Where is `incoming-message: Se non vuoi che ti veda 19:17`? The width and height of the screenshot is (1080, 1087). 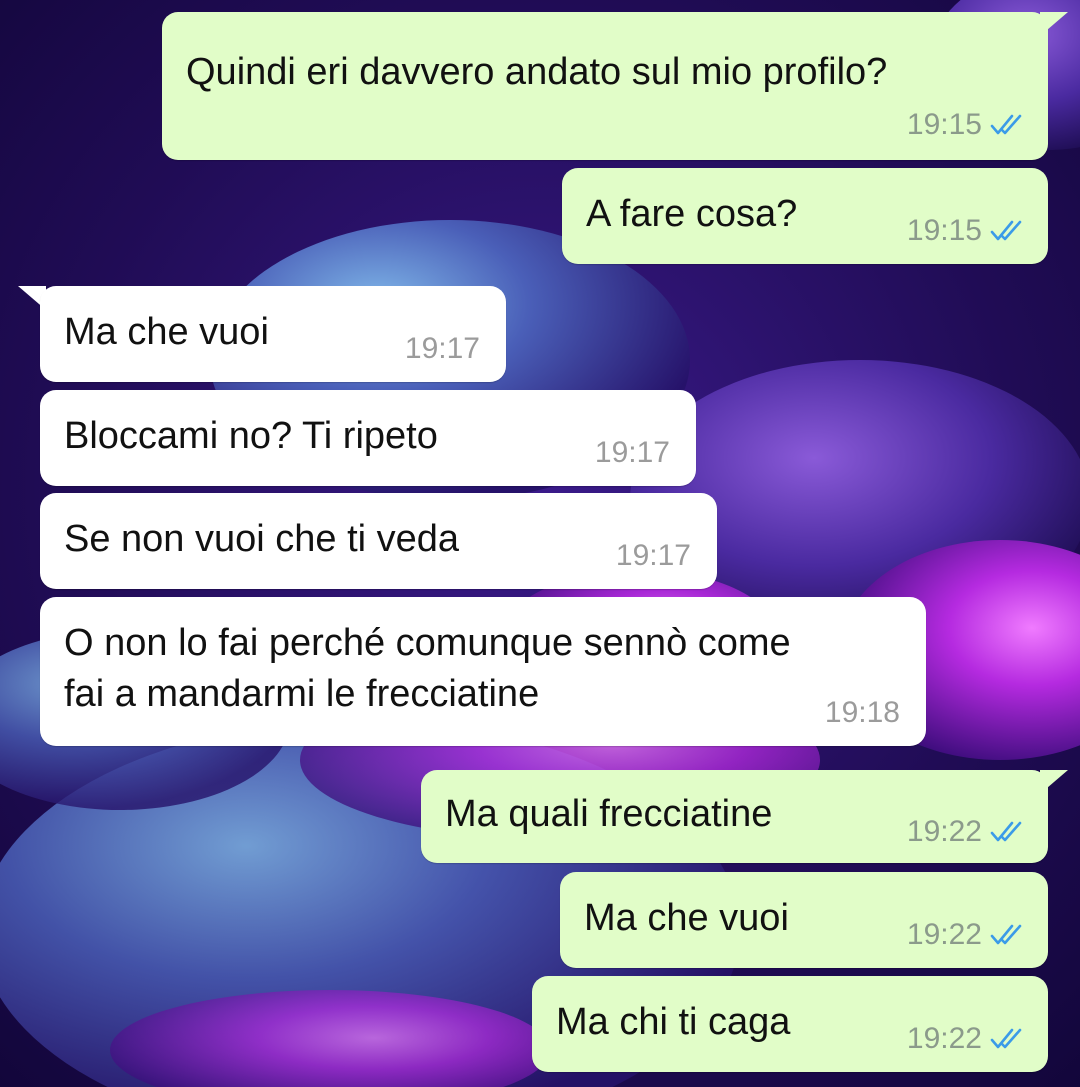
incoming-message: Se non vuoi che ti veda 19:17 is located at coordinates (378, 541).